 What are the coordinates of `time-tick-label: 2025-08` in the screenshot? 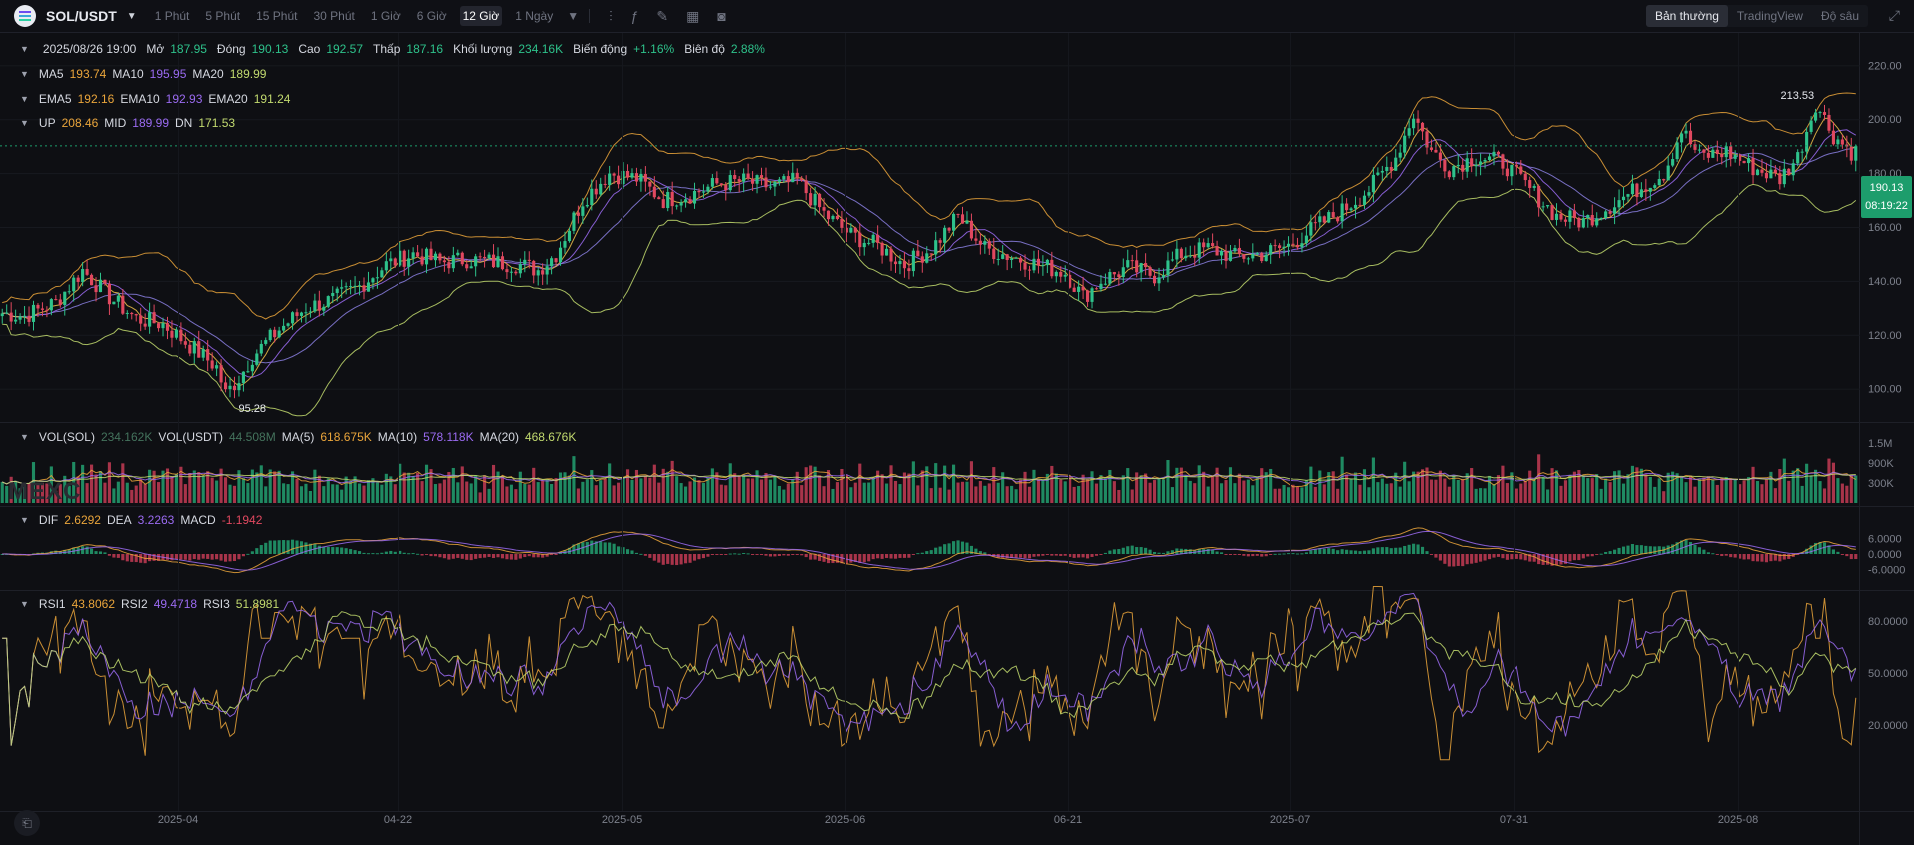 It's located at (1738, 820).